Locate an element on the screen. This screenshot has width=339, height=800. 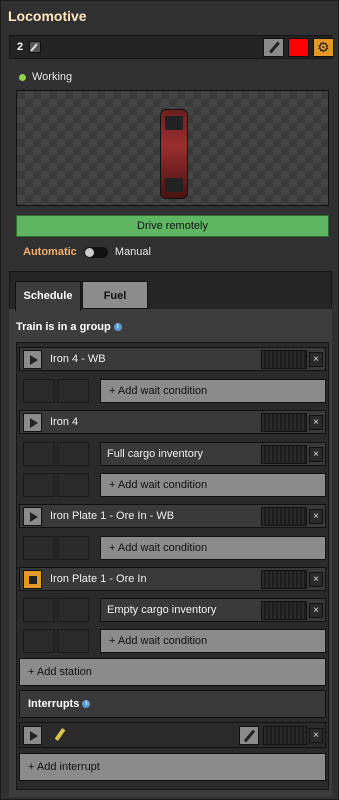
eyedropper-icon is located at coordinates (273, 47).